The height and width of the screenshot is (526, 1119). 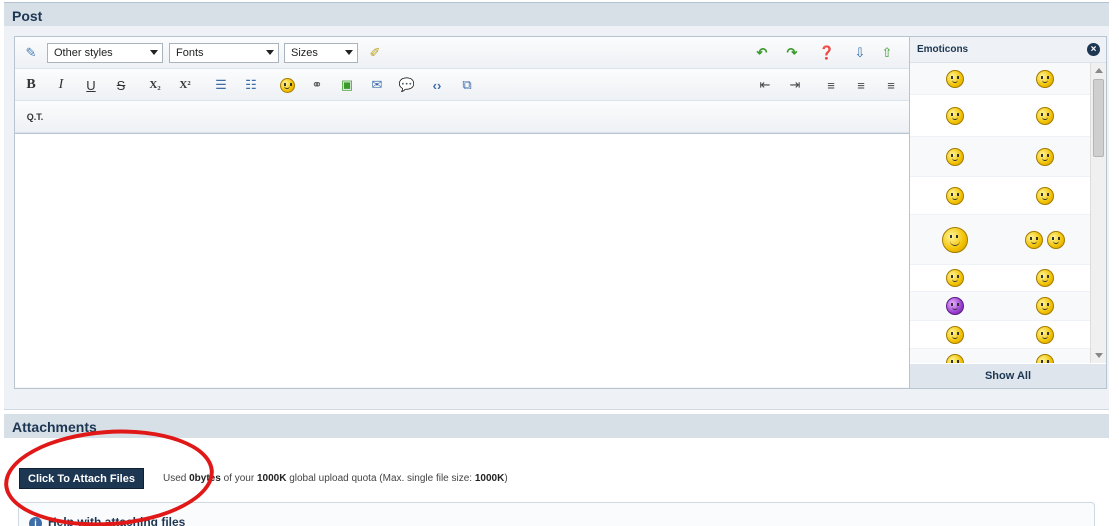 I want to click on emoticon-icon, so click(x=287, y=85).